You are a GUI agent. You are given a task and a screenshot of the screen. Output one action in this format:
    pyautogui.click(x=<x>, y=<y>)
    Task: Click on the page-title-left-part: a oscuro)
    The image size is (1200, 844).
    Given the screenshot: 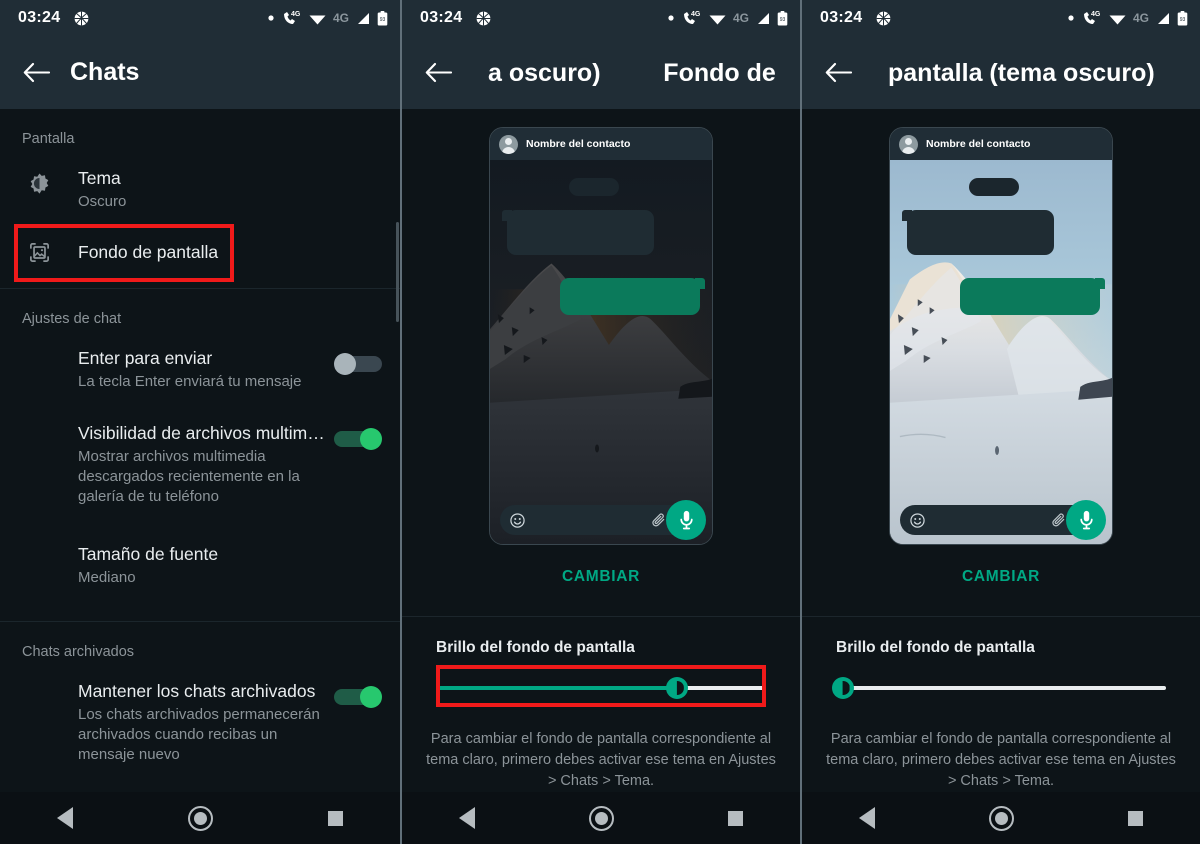 What is the action you would take?
    pyautogui.click(x=544, y=72)
    